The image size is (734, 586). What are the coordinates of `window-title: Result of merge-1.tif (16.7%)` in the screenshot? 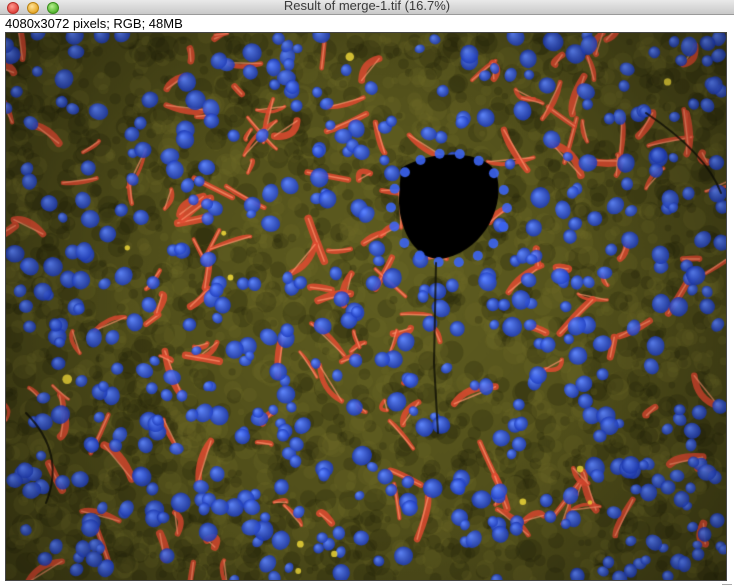 It's located at (367, 6).